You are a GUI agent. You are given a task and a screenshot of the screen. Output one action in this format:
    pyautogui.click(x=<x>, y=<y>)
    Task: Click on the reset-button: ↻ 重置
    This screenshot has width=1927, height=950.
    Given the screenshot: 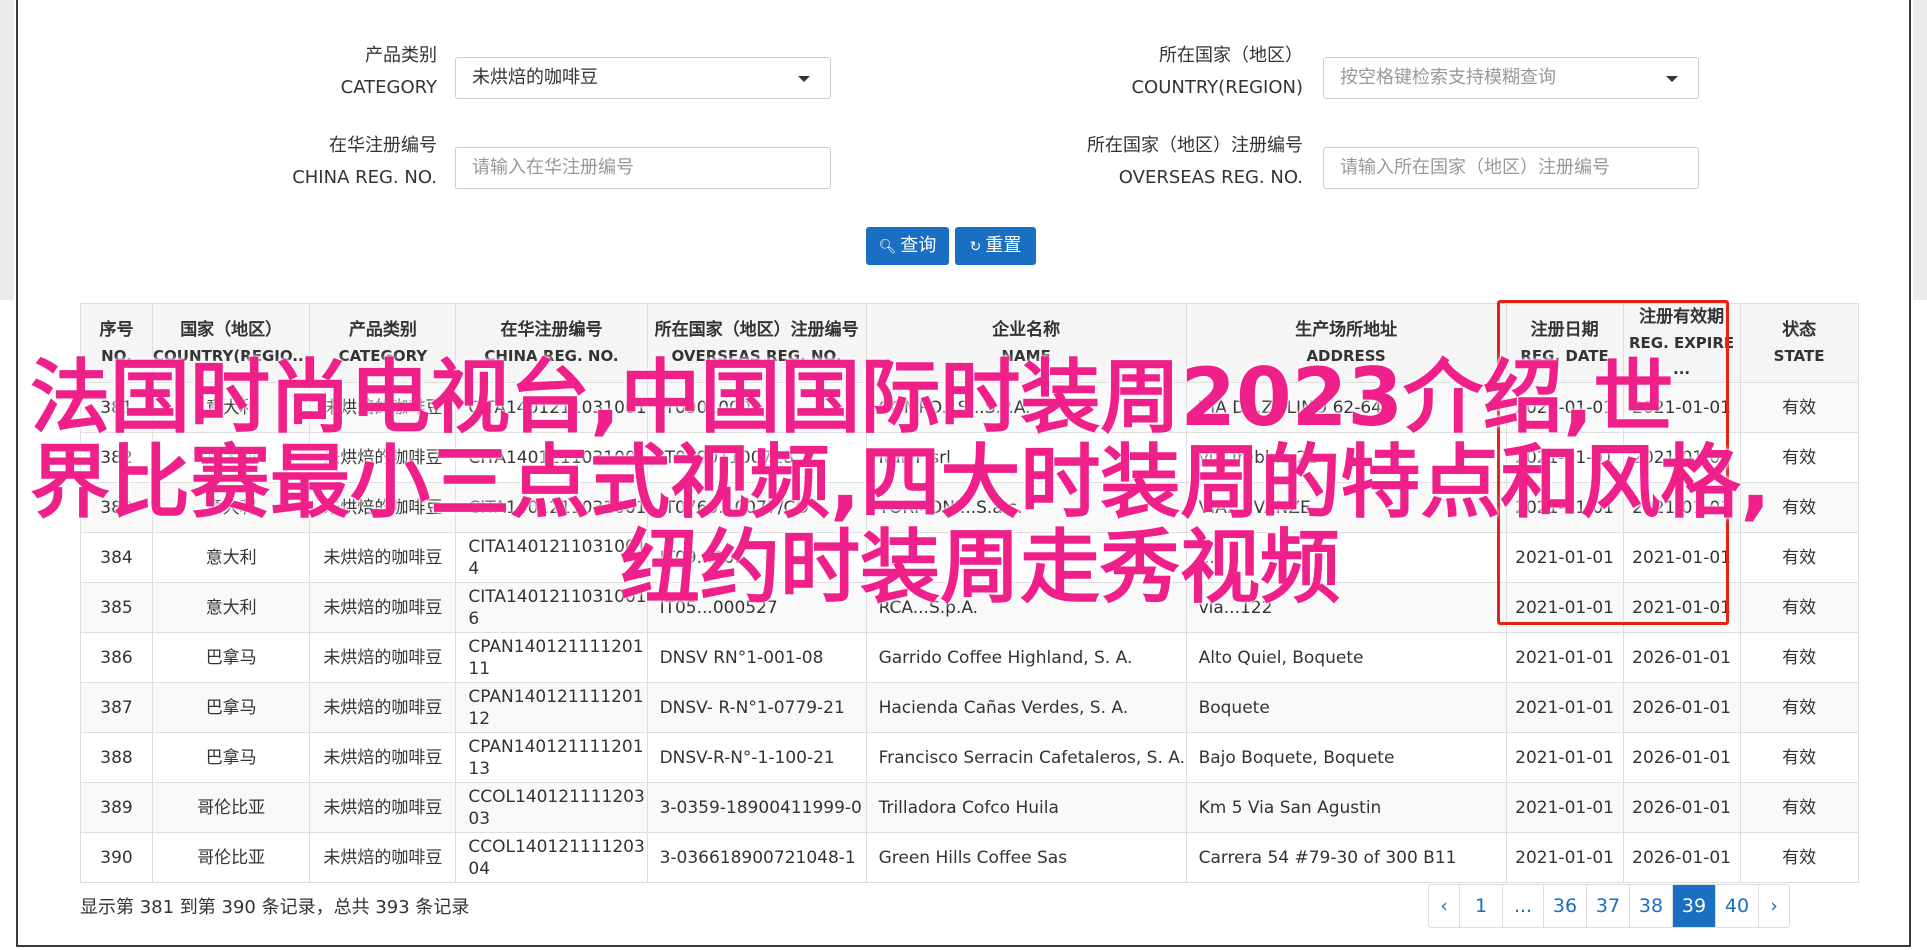 What is the action you would take?
    pyautogui.click(x=995, y=246)
    